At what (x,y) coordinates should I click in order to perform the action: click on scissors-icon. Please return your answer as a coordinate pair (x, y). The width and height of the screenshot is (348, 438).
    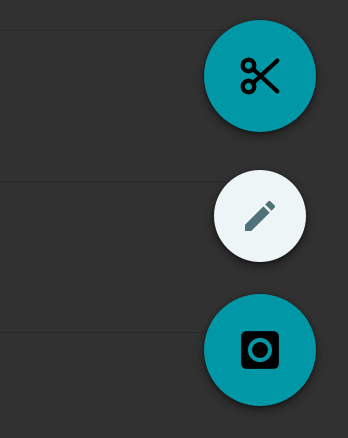
    Looking at the image, I should click on (260, 76).